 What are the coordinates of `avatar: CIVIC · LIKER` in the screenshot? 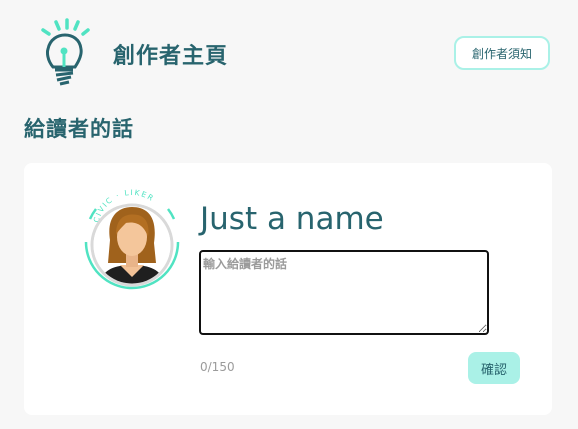 It's located at (132, 239).